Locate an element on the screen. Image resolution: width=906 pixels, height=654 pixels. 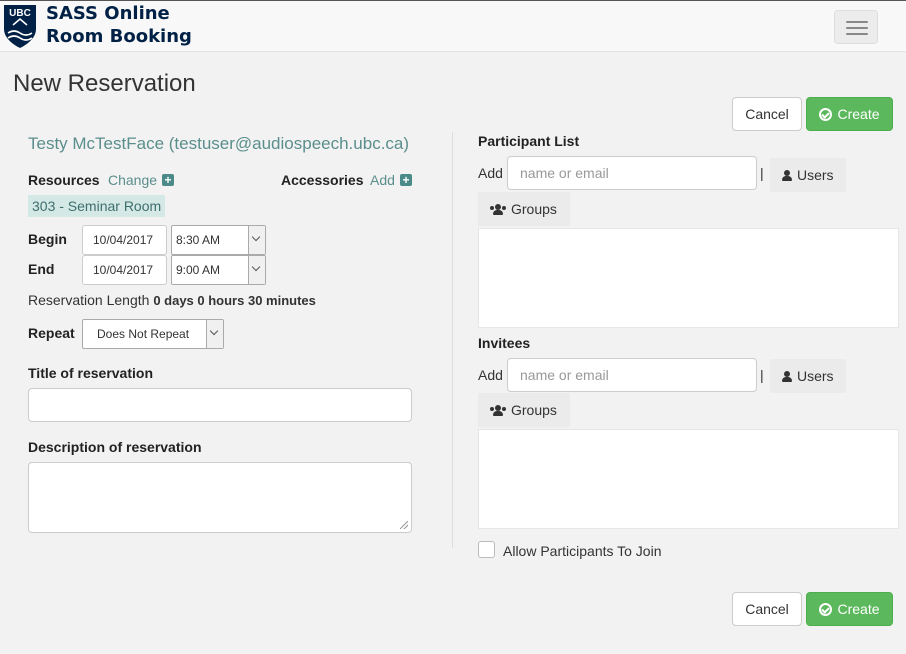
end-date-input: 10/04/2017 is located at coordinates (124, 270).